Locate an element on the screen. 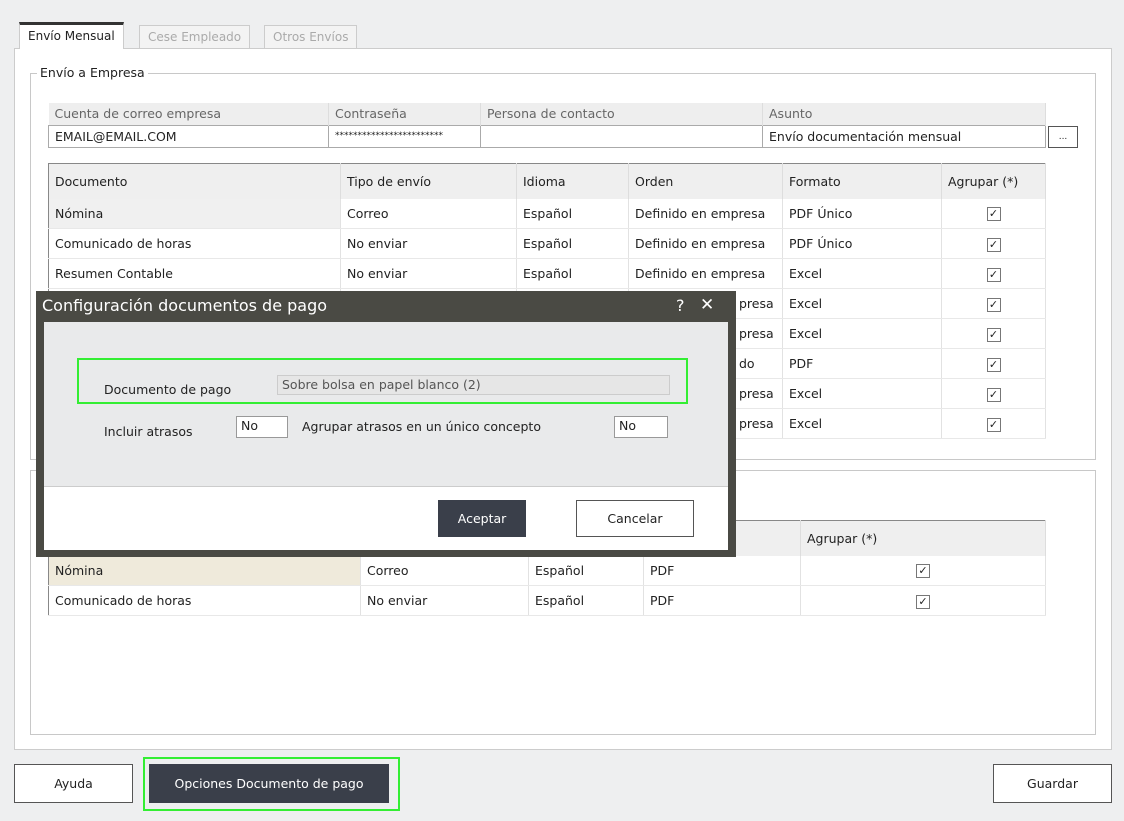 This screenshot has width=1124, height=821. tab-envio-mensual: Envío Mensual is located at coordinates (71, 35).